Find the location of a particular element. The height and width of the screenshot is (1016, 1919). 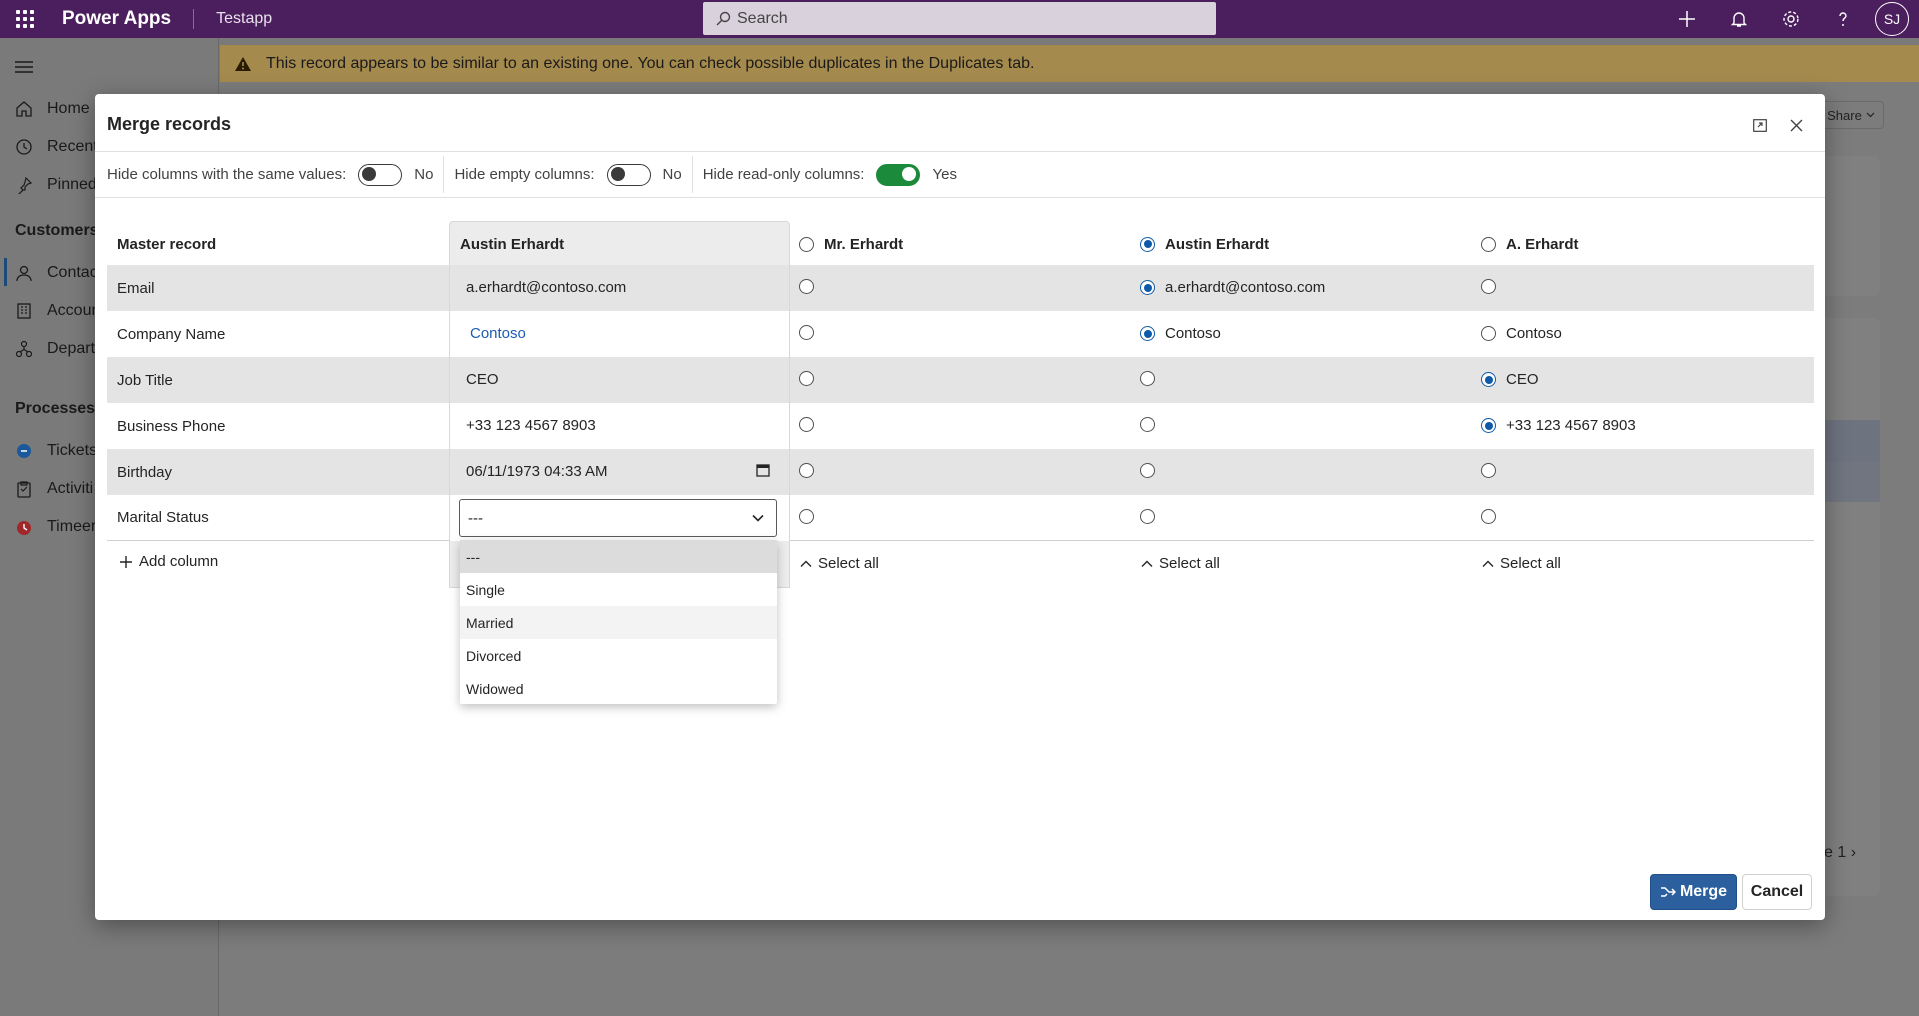

clipboard-icon is located at coordinates (24, 489).